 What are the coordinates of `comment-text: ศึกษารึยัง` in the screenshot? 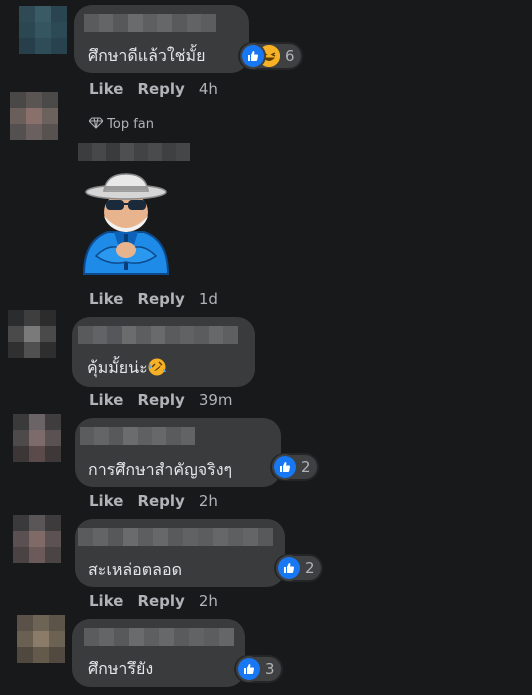 It's located at (121, 668).